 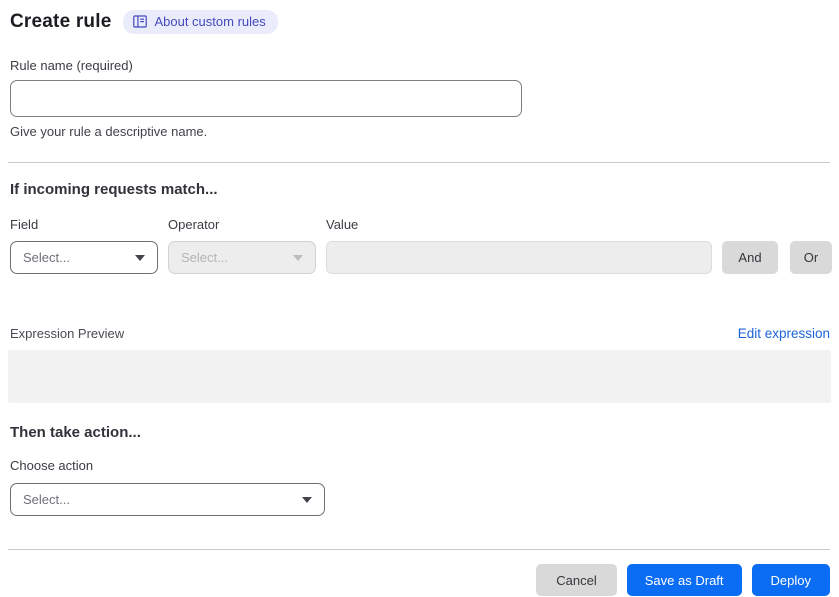 I want to click on and-button: And, so click(x=750, y=257).